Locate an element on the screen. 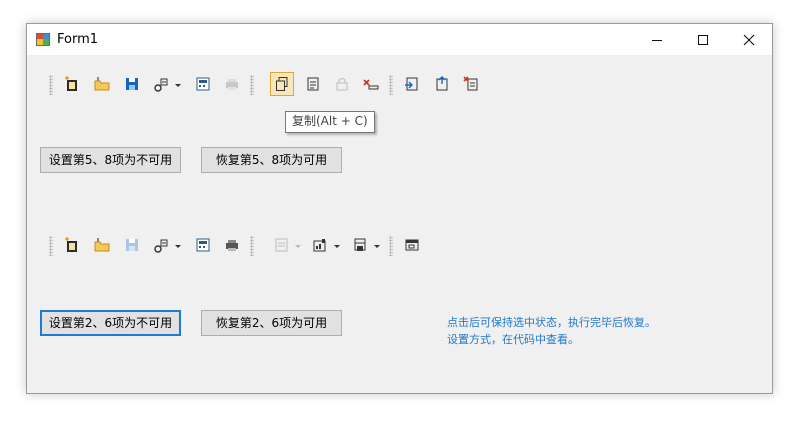  minimize-button is located at coordinates (657, 39).